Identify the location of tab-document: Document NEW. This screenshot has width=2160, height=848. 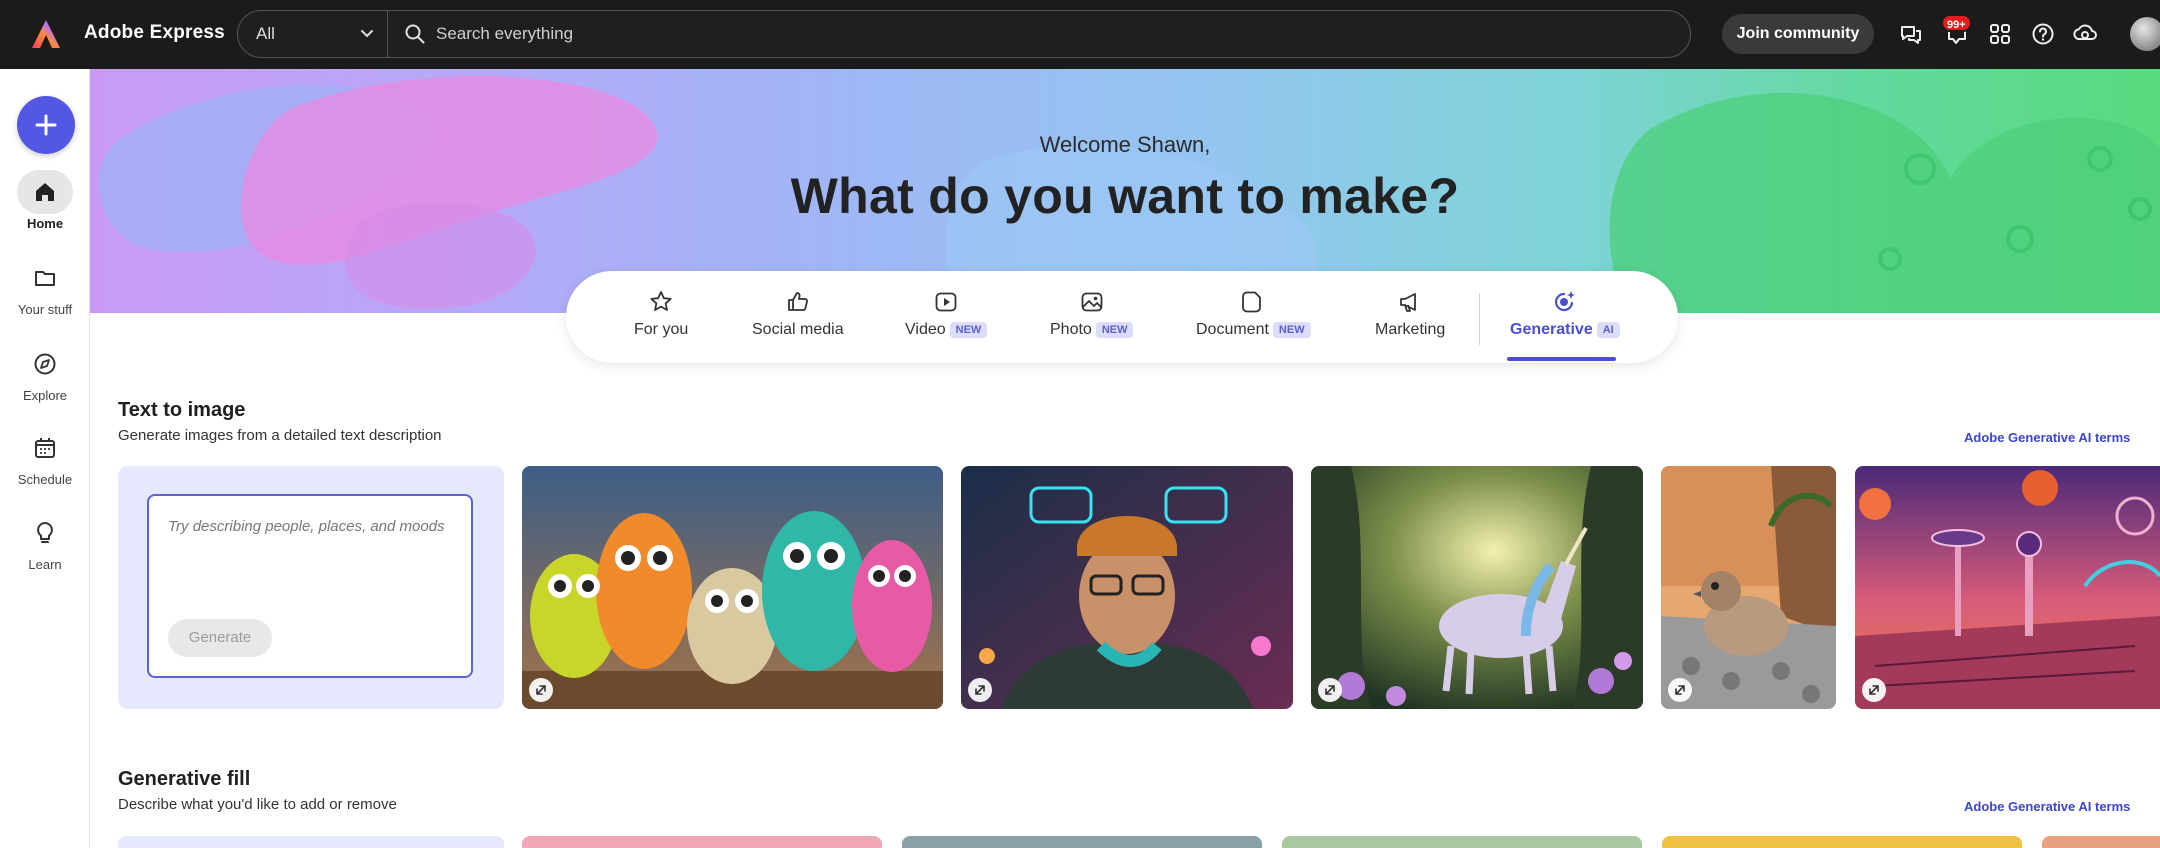
(1253, 314).